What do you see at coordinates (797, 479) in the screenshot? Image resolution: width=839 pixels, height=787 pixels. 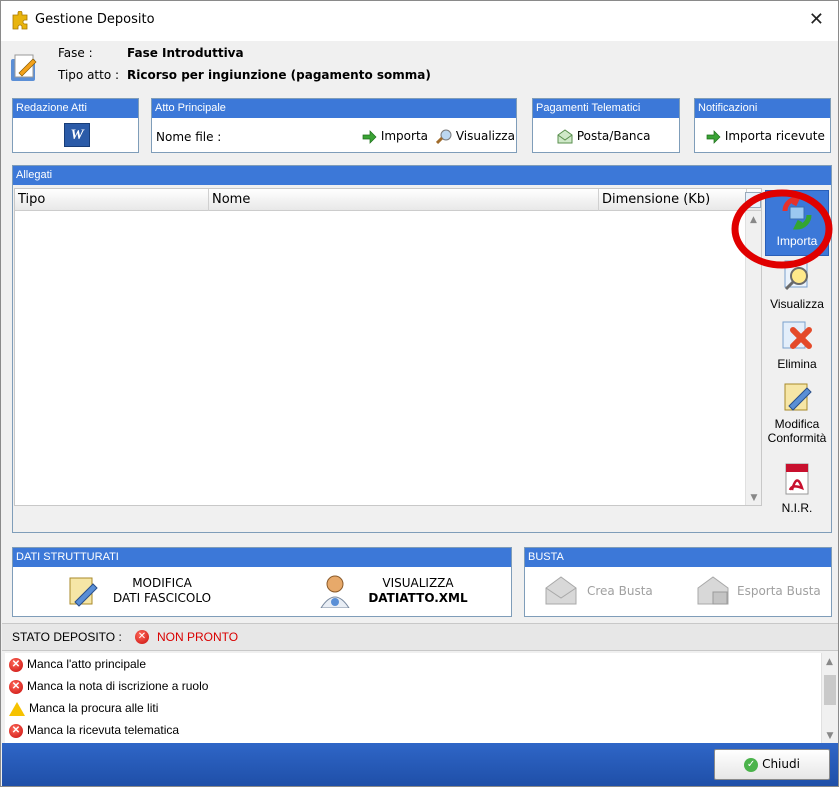 I see `pdf-icon` at bounding box center [797, 479].